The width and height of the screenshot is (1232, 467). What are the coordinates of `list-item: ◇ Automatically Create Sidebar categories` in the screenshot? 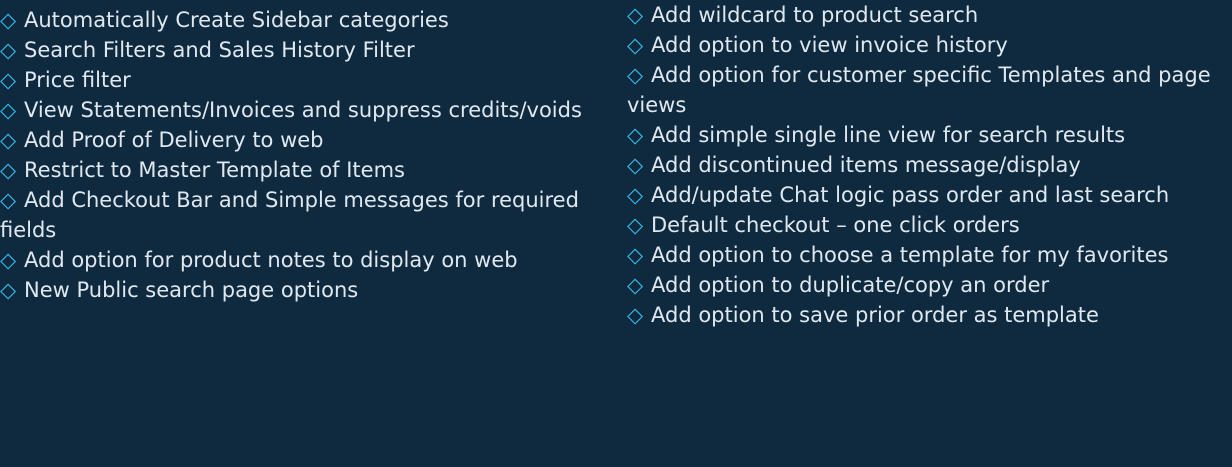 It's located at (300, 20).